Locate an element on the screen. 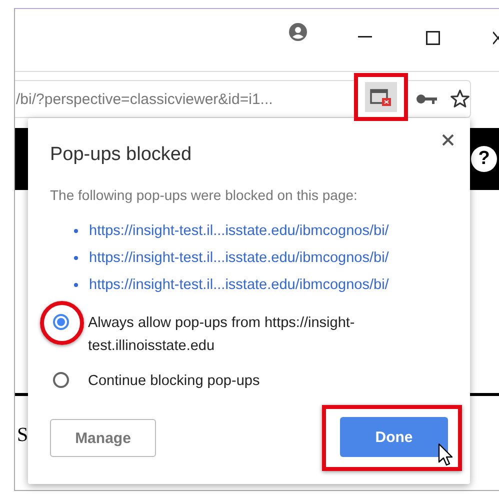 The height and width of the screenshot is (494, 499). close-icon is located at coordinates (448, 140).